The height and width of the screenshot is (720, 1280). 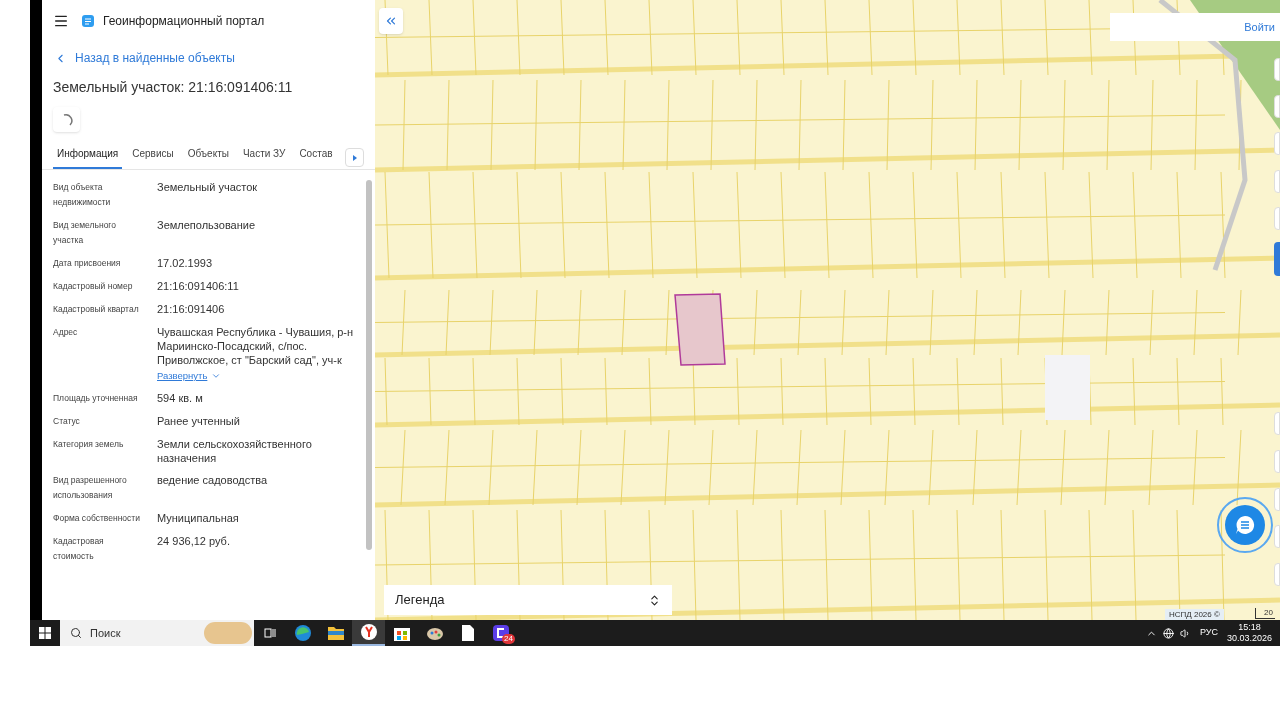 I want to click on info-tab: Сервисы, so click(x=153, y=157).